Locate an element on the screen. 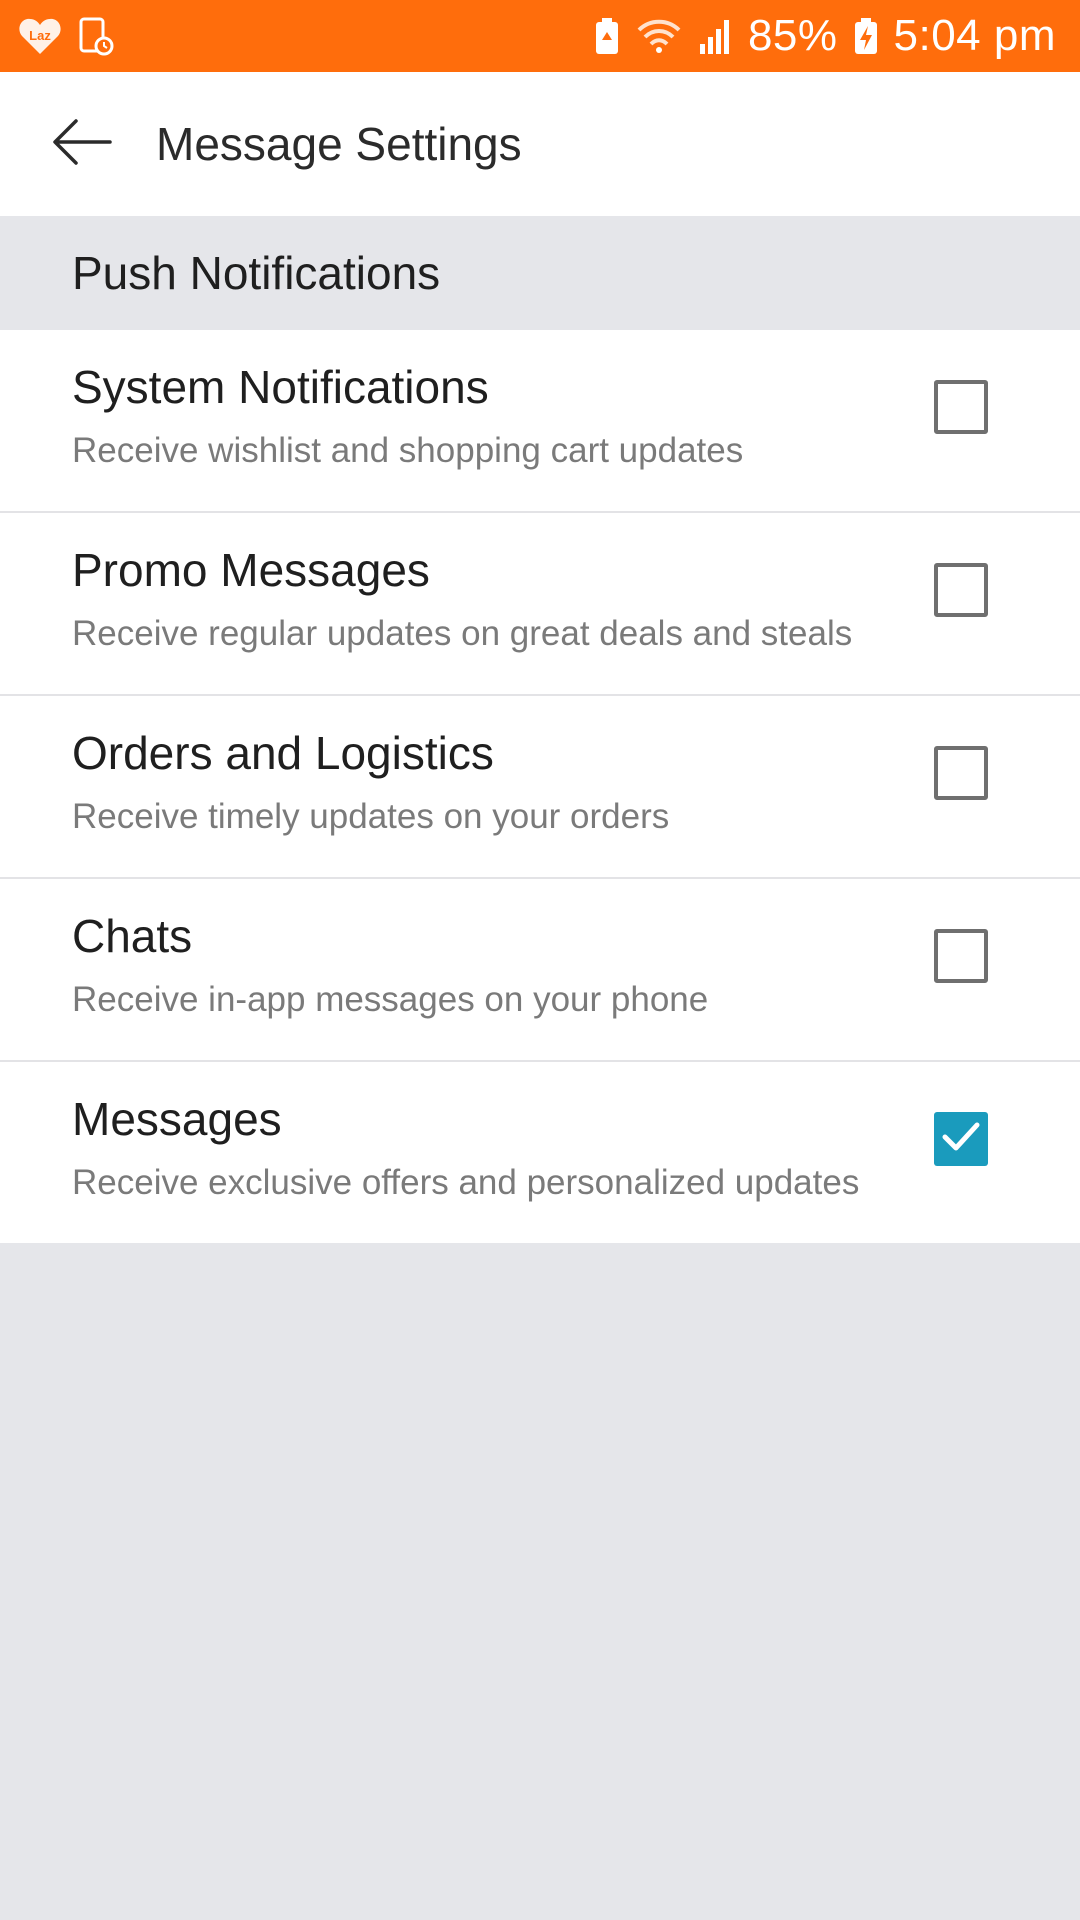 This screenshot has height=1920, width=1080. svg-text: Laz is located at coordinates (40, 35).